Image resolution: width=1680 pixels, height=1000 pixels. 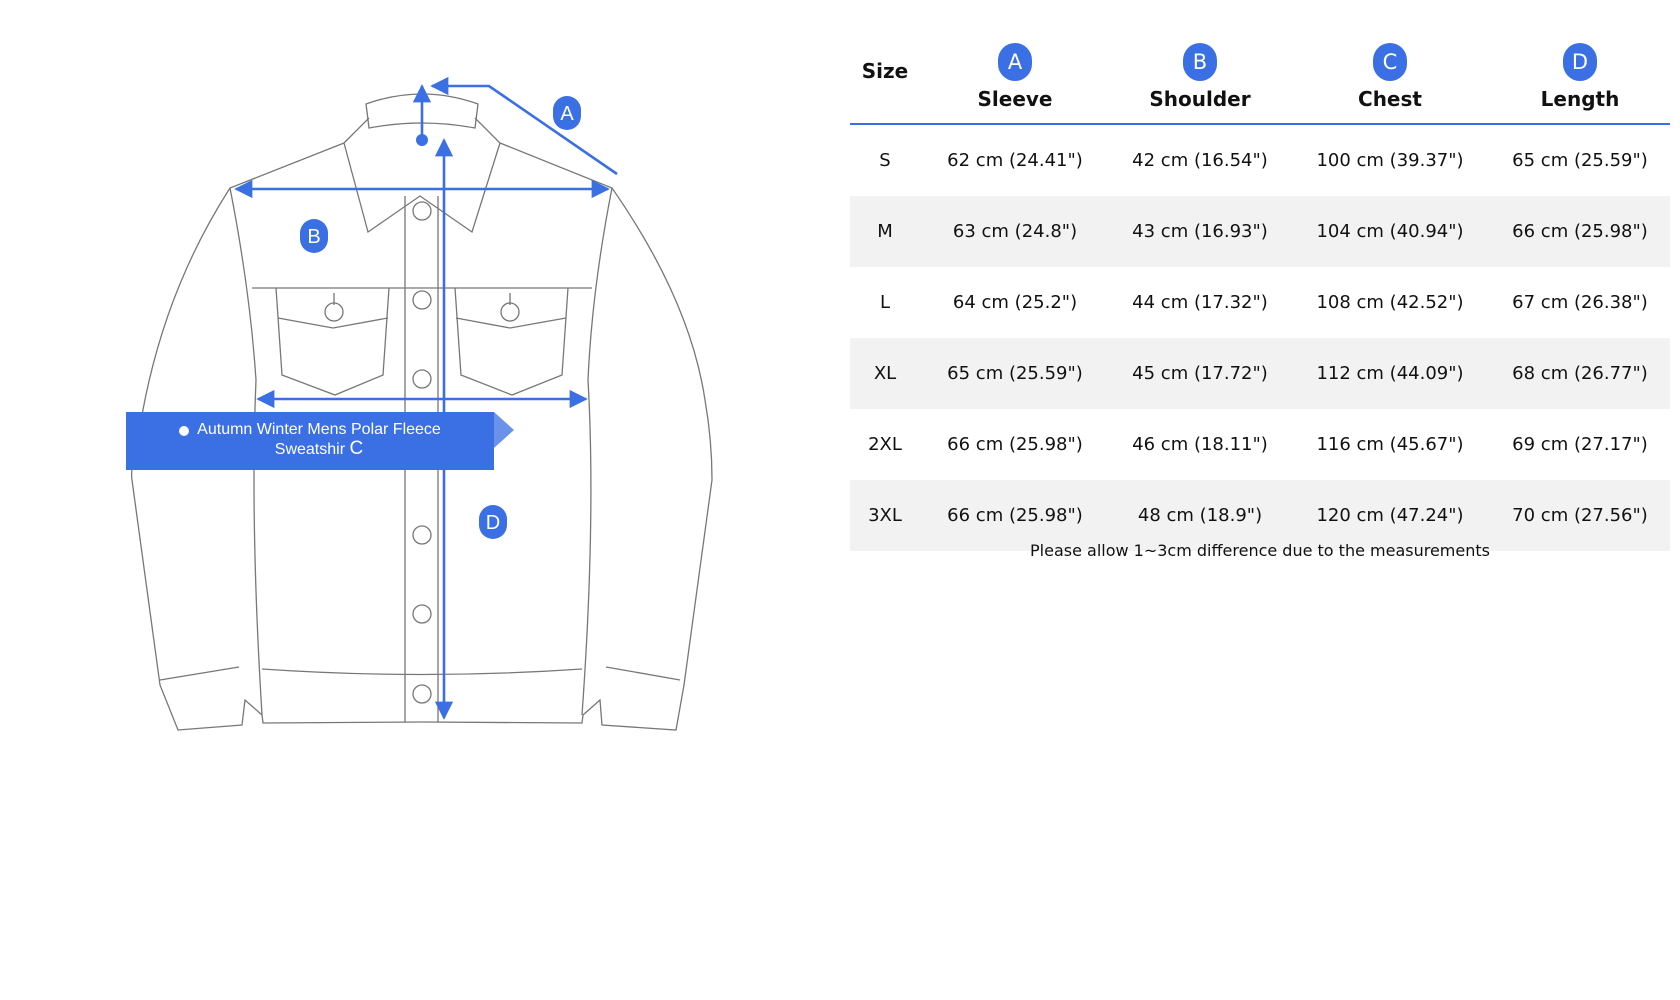 I want to click on badge-a: A, so click(x=1015, y=62).